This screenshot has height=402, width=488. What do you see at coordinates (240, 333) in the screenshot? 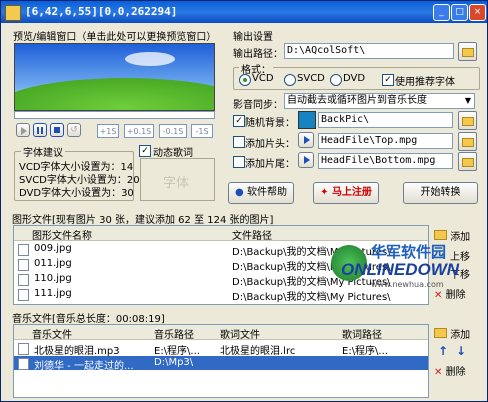
I see `music-col-lyric: 歌词文件` at bounding box center [240, 333].